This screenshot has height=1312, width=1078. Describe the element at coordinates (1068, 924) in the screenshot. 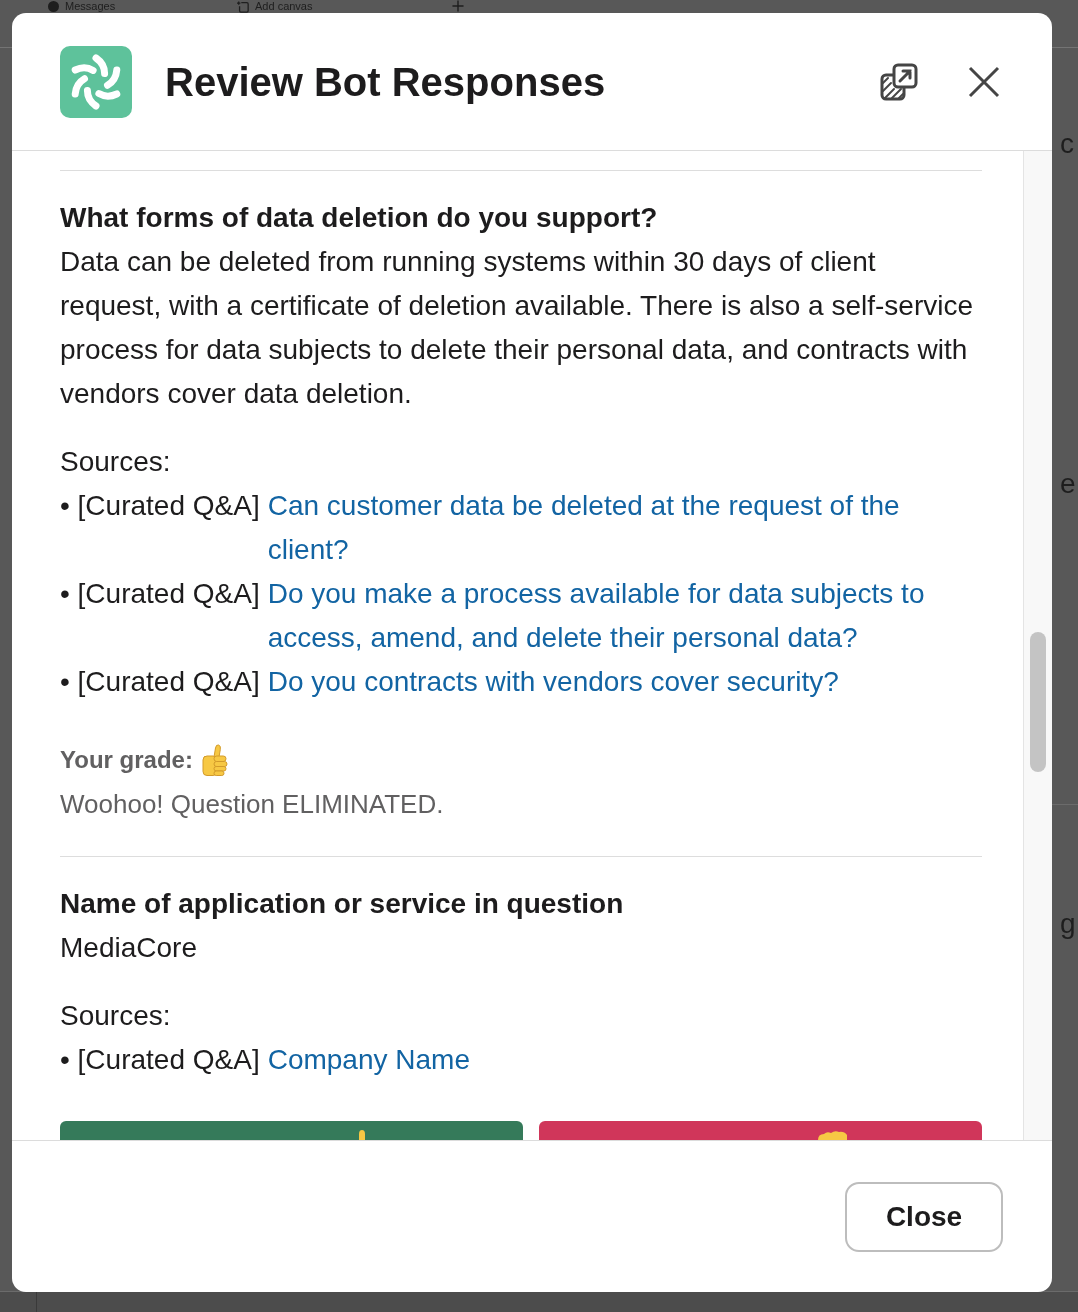

I see `partial-text: g` at that location.